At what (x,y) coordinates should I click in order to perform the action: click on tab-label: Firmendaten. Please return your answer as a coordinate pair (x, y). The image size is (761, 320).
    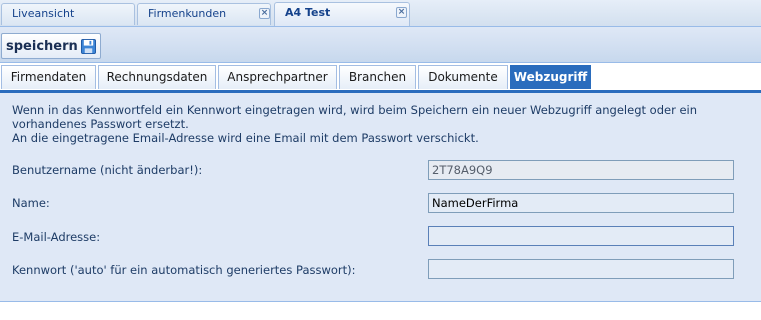
    Looking at the image, I should click on (48, 77).